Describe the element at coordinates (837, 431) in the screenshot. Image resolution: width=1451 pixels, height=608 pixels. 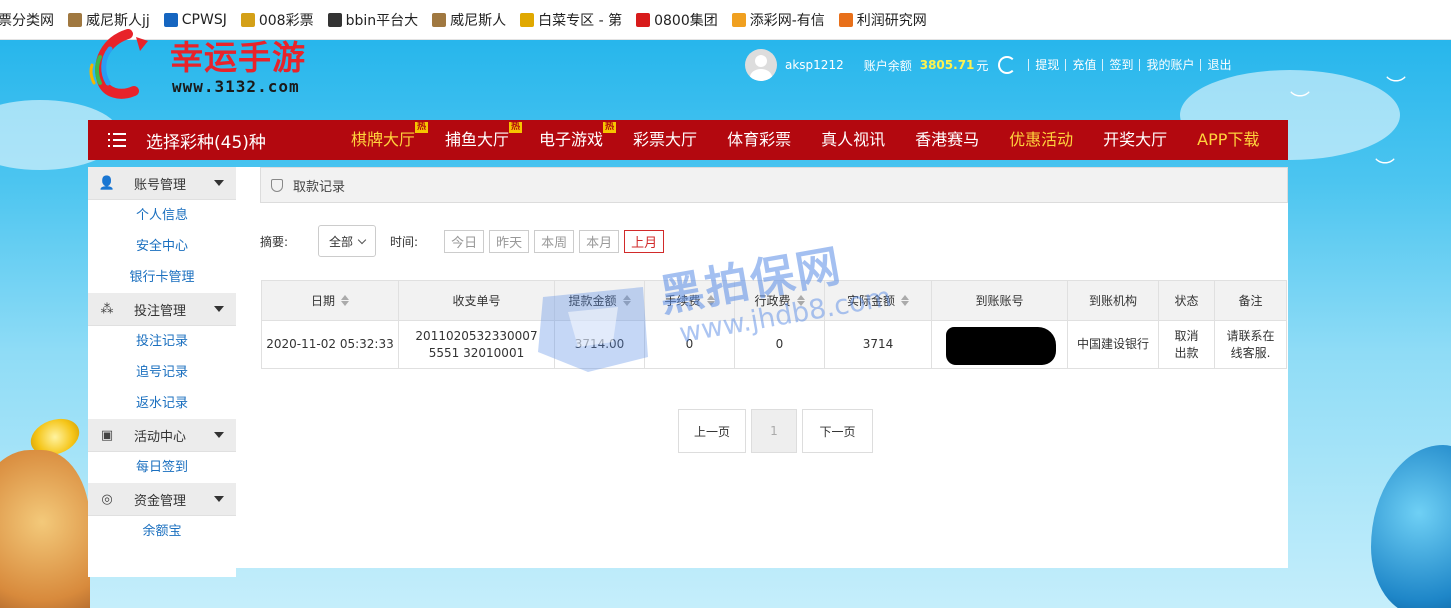
I see `next-page-button: 下一页` at that location.